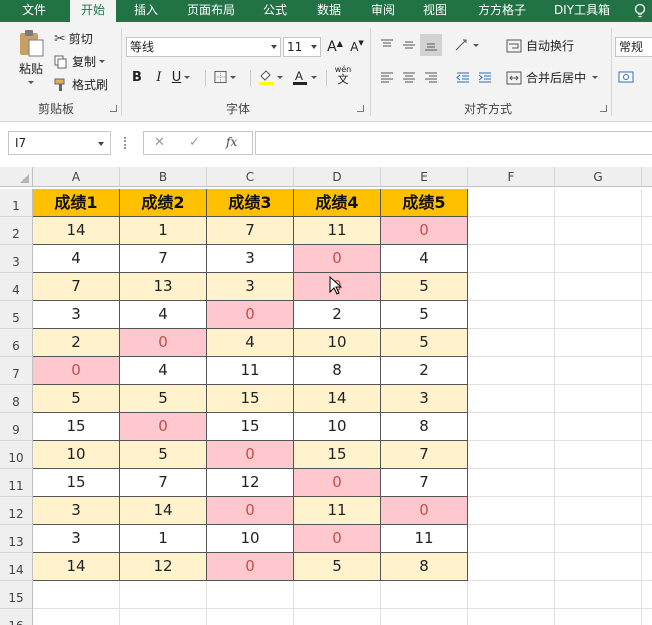 This screenshot has height=625, width=652. What do you see at coordinates (16, 595) in the screenshot?
I see `row-header-15: 15` at bounding box center [16, 595].